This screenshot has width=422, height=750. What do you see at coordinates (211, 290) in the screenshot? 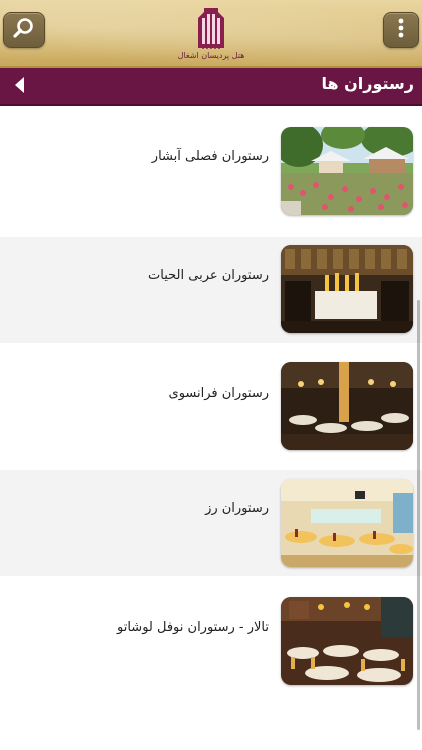
I see `list-item: رستوران عربی الحیات` at bounding box center [211, 290].